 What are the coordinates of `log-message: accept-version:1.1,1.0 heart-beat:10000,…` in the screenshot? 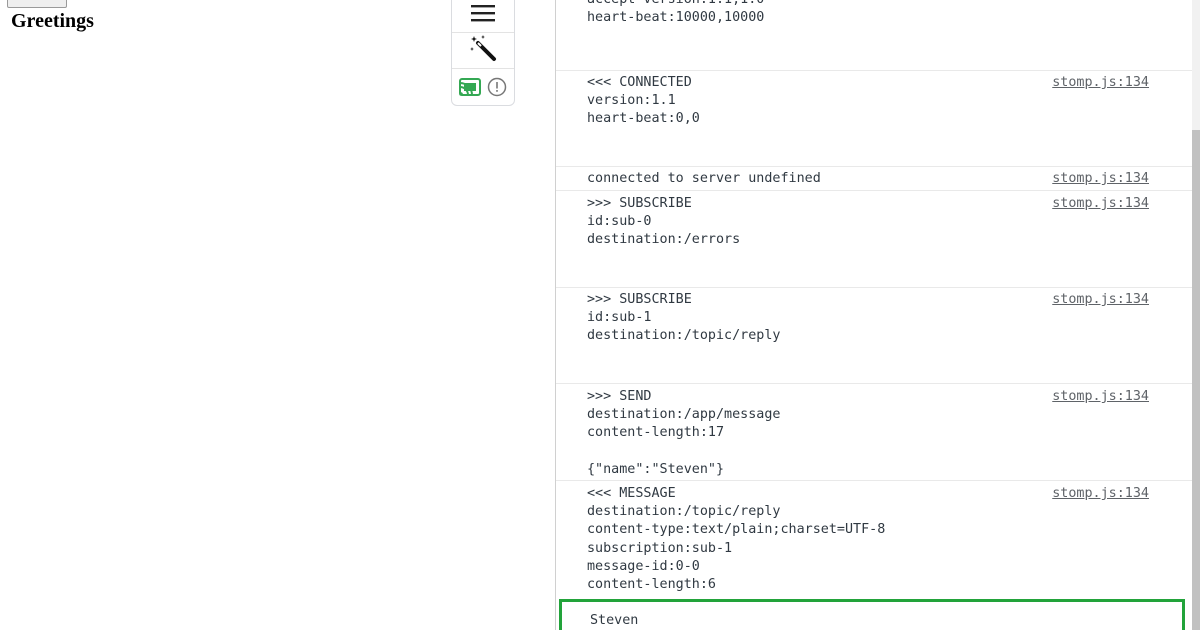 It's located at (676, 13).